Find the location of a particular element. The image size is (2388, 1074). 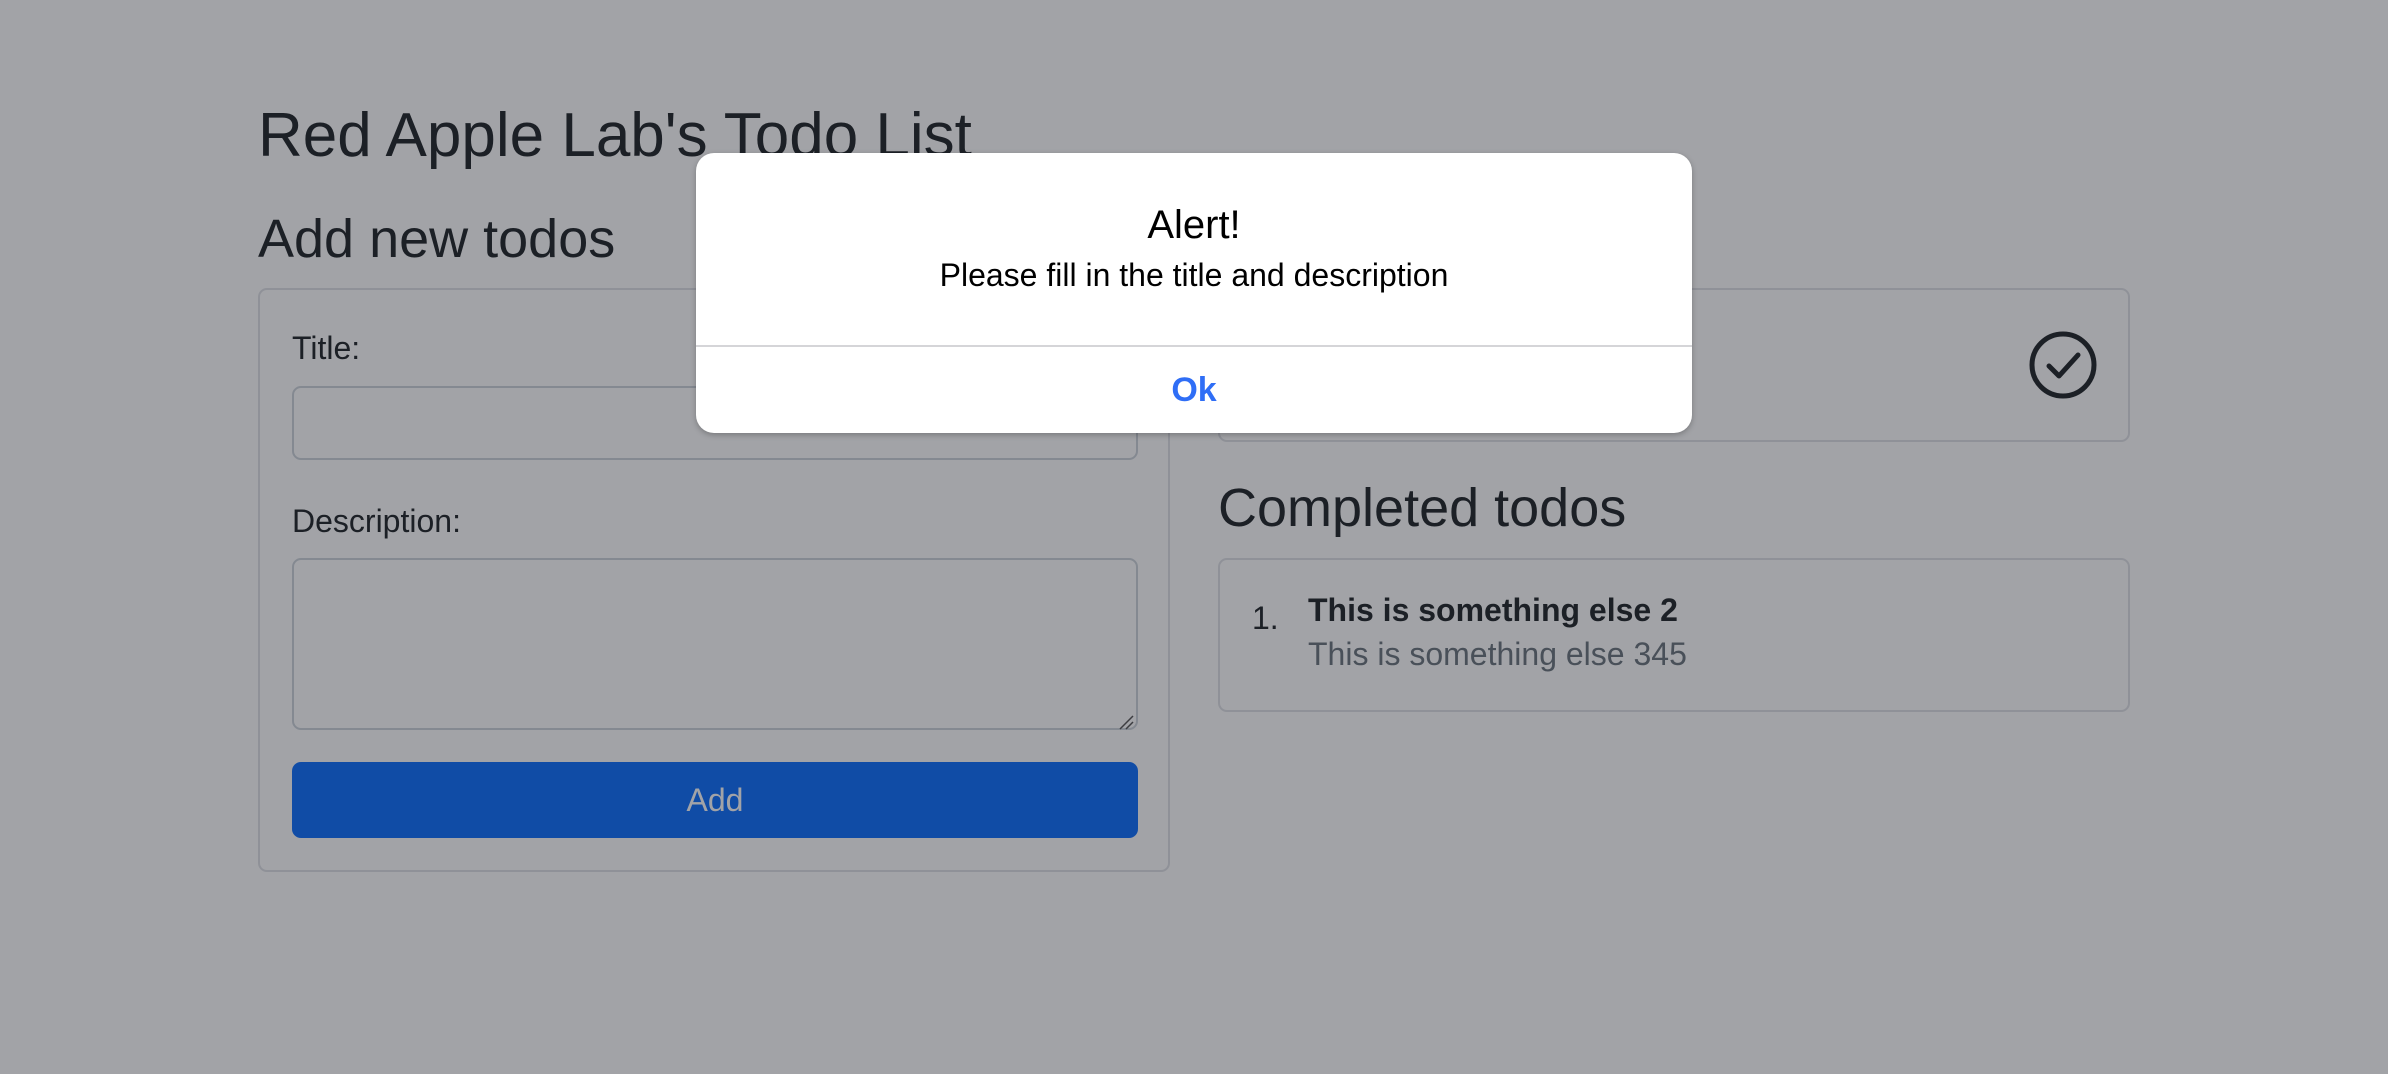

alert-message: Please fill in the title and description is located at coordinates (1194, 275).